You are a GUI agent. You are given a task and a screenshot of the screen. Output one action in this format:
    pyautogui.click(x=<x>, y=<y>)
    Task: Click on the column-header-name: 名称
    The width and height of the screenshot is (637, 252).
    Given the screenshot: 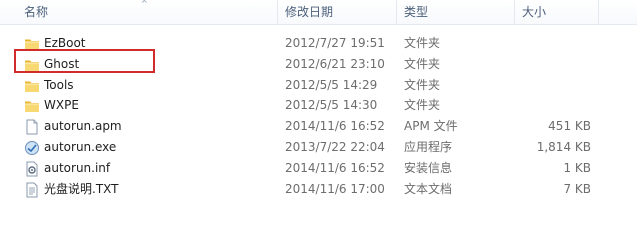 What is the action you would take?
    pyautogui.click(x=36, y=12)
    